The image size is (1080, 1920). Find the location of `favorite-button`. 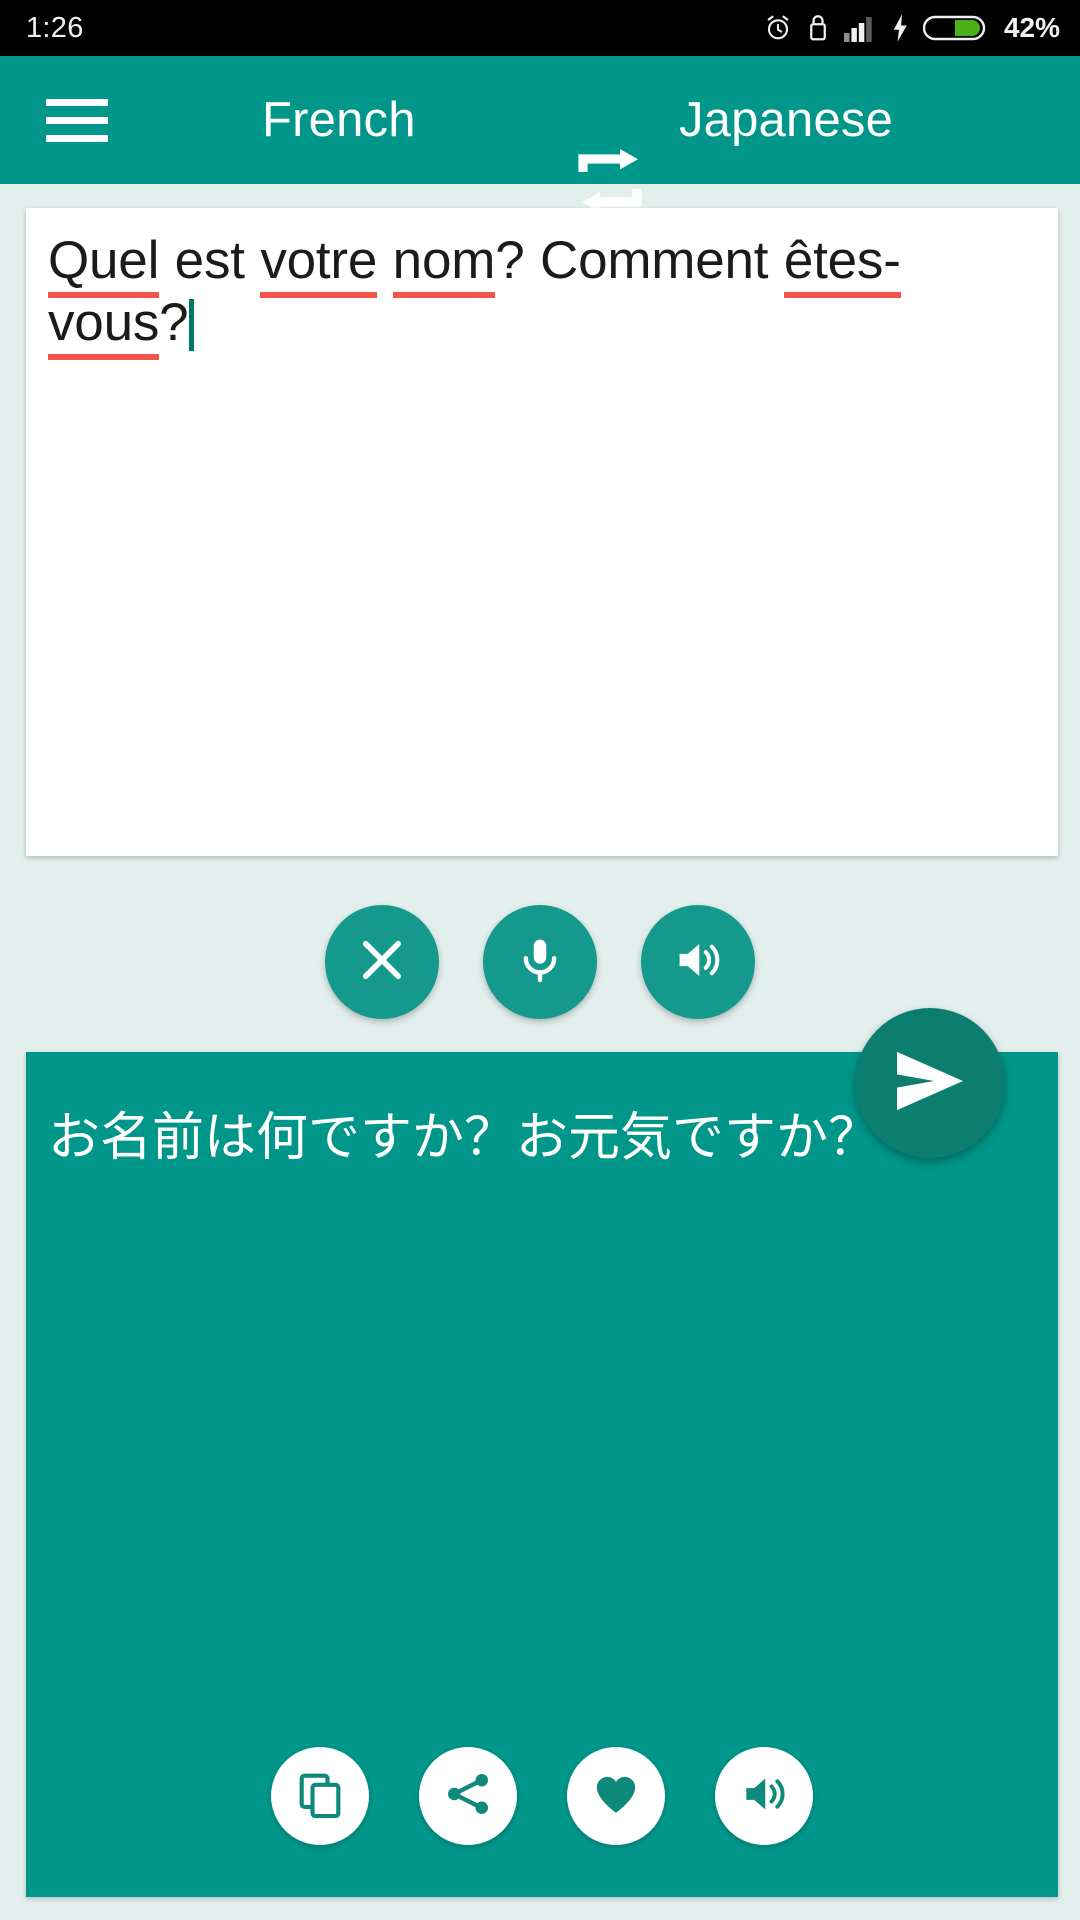

favorite-button is located at coordinates (616, 1796).